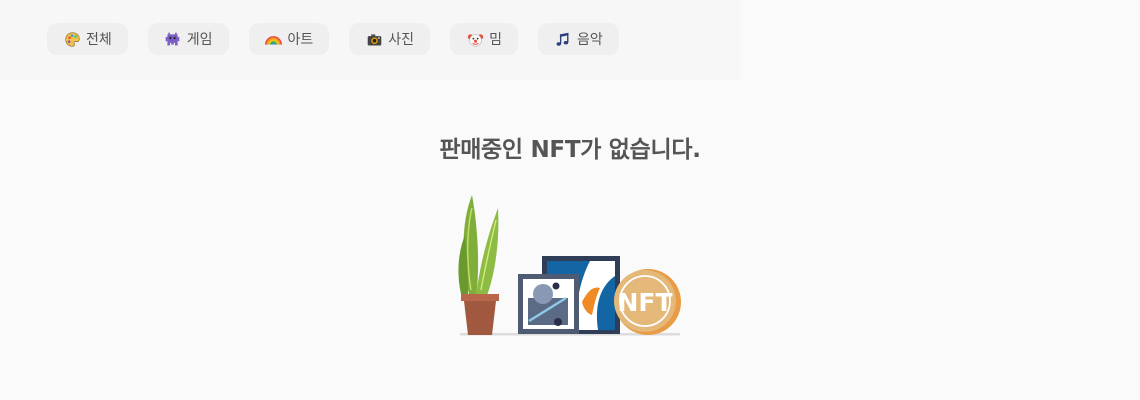 Image resolution: width=1140 pixels, height=400 pixels. What do you see at coordinates (199, 40) in the screenshot?
I see `category-label: 게임` at bounding box center [199, 40].